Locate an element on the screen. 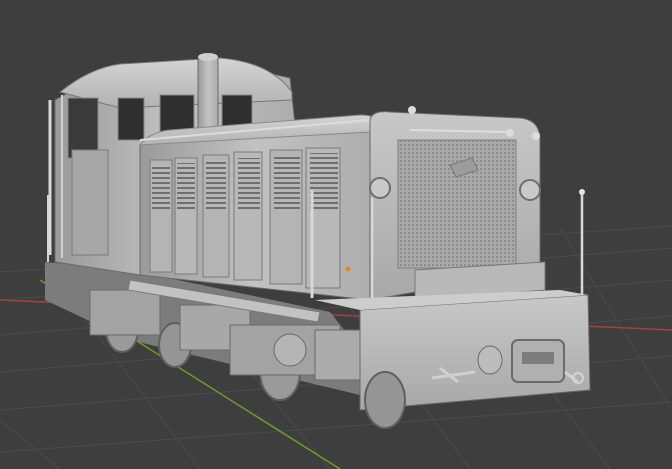 The width and height of the screenshot is (672, 469). front-lamp-right-top is located at coordinates (582, 192).